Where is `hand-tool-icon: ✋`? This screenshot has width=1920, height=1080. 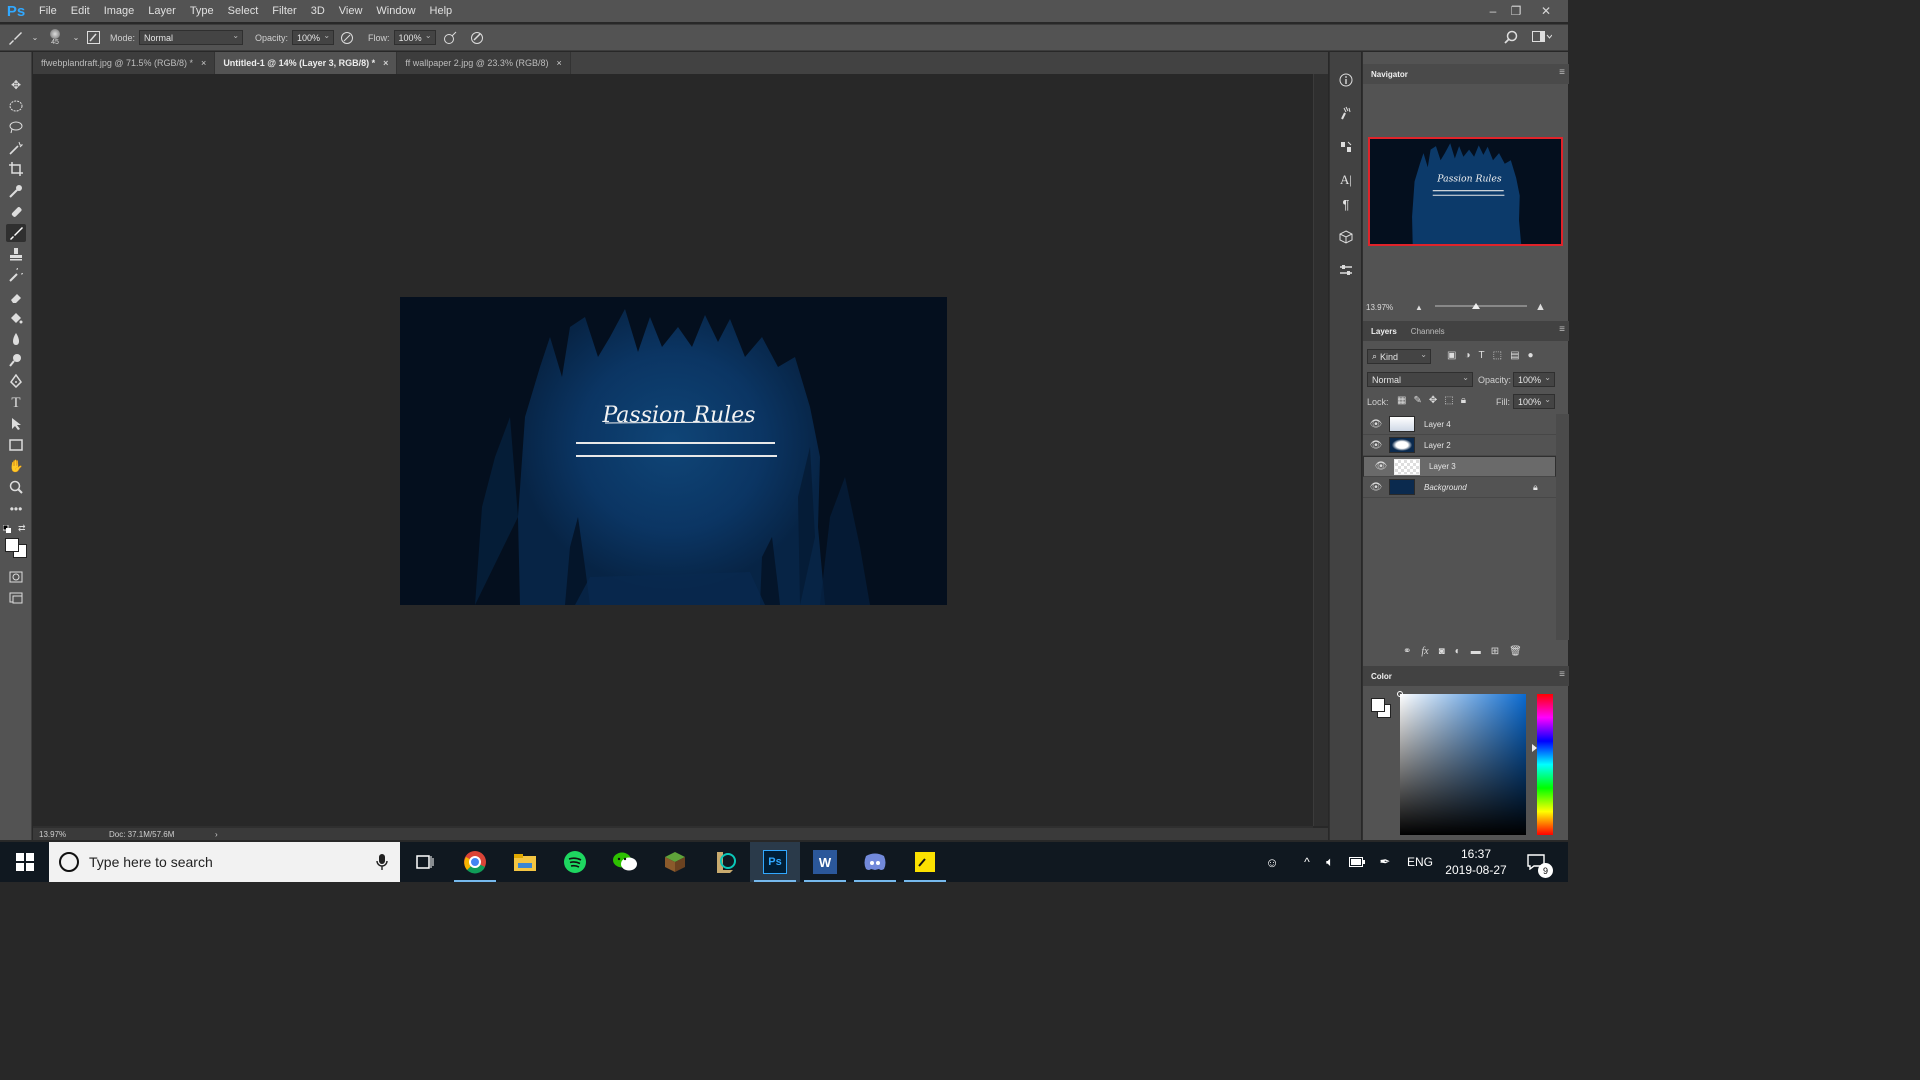 hand-tool-icon: ✋ is located at coordinates (16, 466).